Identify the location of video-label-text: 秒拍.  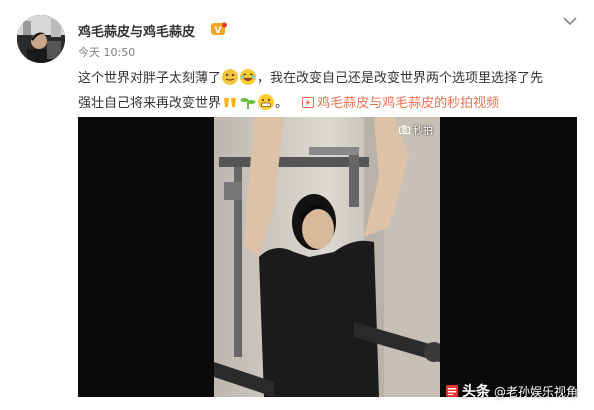
(423, 131).